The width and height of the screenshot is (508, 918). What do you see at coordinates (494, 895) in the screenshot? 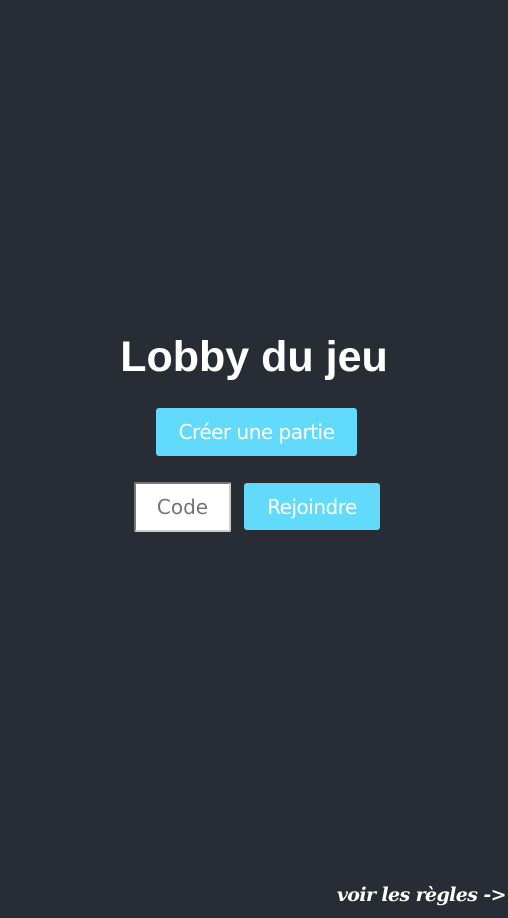
I see `arrow-right-icon: ->` at bounding box center [494, 895].